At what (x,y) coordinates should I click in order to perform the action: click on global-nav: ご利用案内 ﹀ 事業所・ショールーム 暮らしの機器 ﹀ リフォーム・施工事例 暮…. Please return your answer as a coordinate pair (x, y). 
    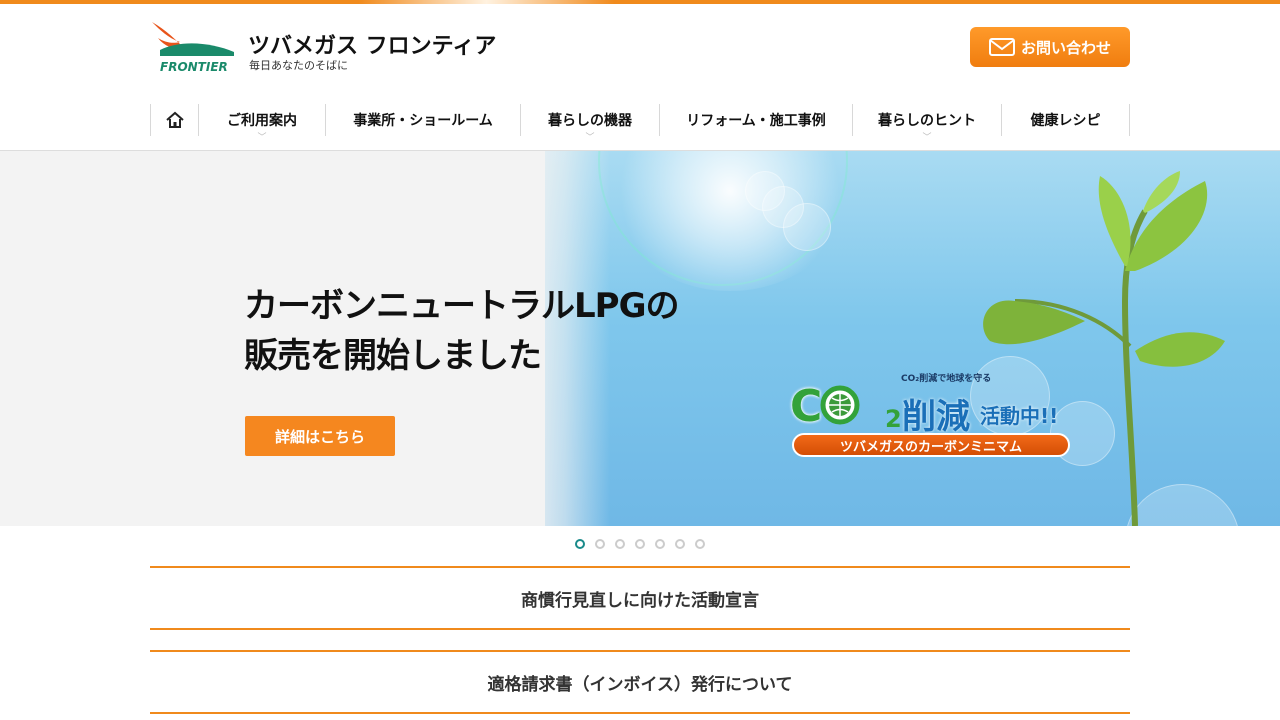
    Looking at the image, I should click on (640, 123).